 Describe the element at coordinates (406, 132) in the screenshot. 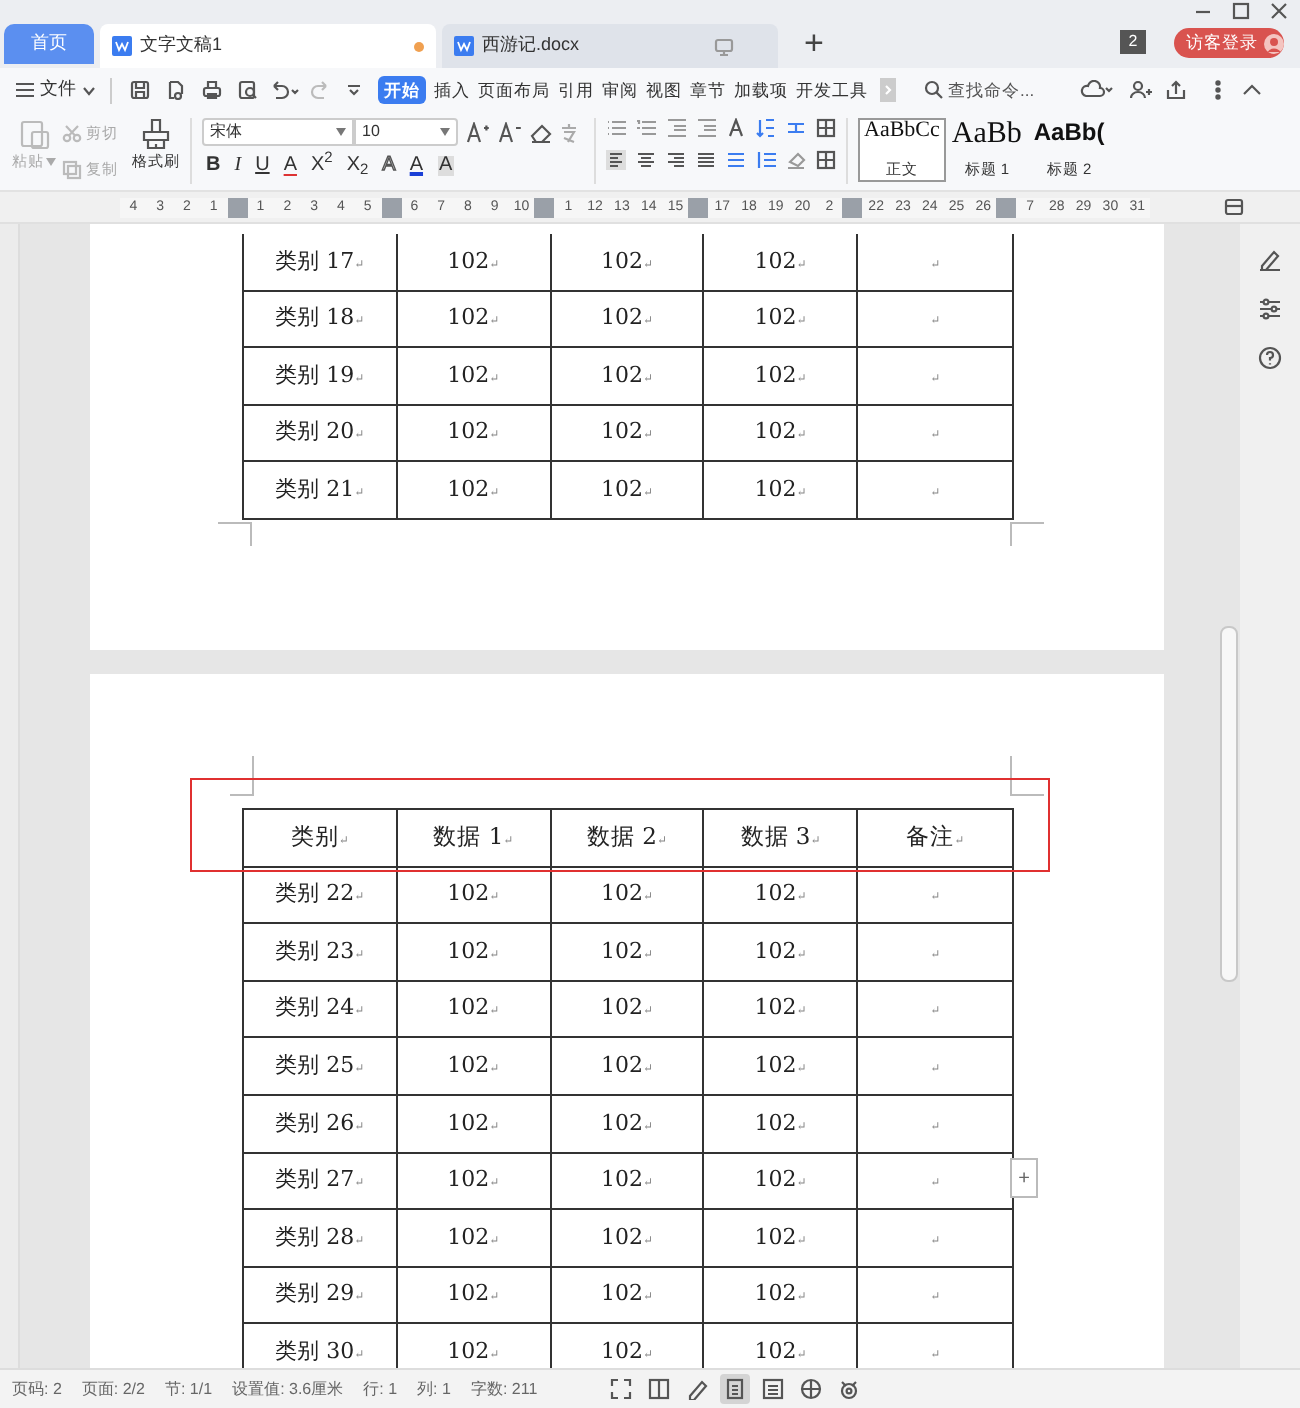

I see `font-size-field: 10` at that location.